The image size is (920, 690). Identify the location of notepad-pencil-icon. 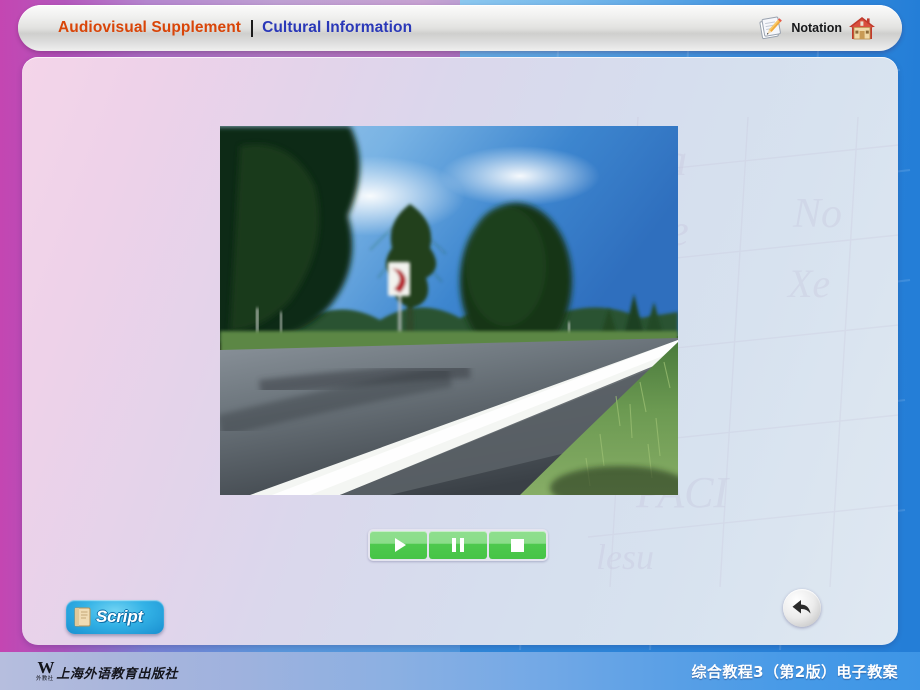
(772, 28).